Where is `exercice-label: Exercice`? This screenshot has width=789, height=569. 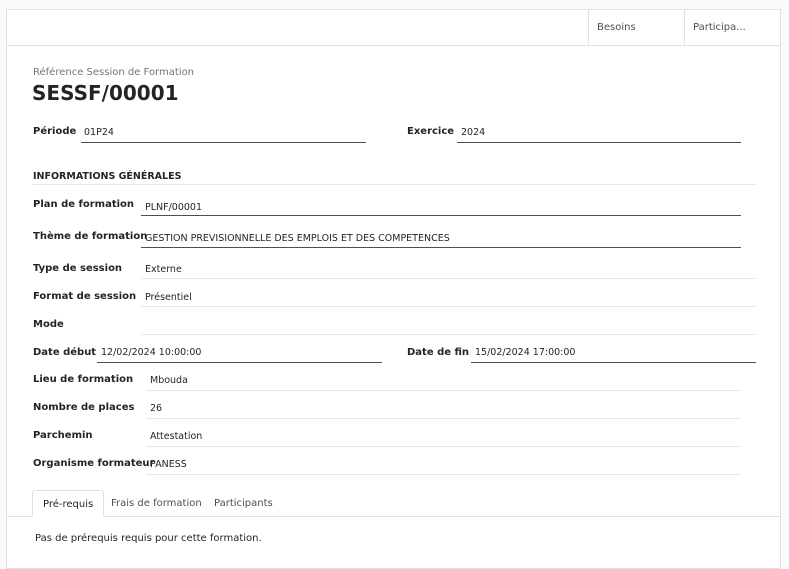
exercice-label: Exercice is located at coordinates (431, 131).